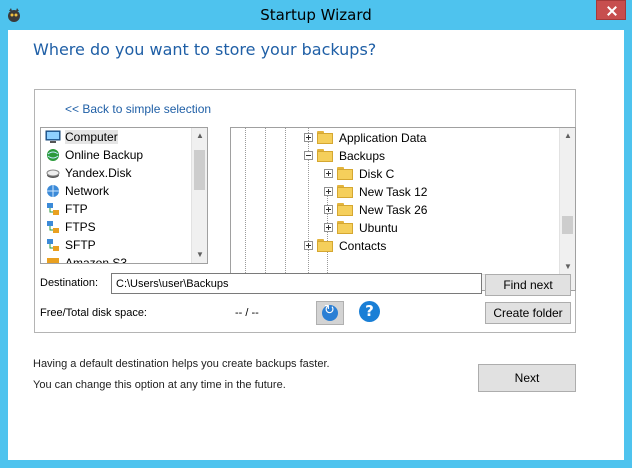  I want to click on location-item-computer: Computer, so click(116, 137).